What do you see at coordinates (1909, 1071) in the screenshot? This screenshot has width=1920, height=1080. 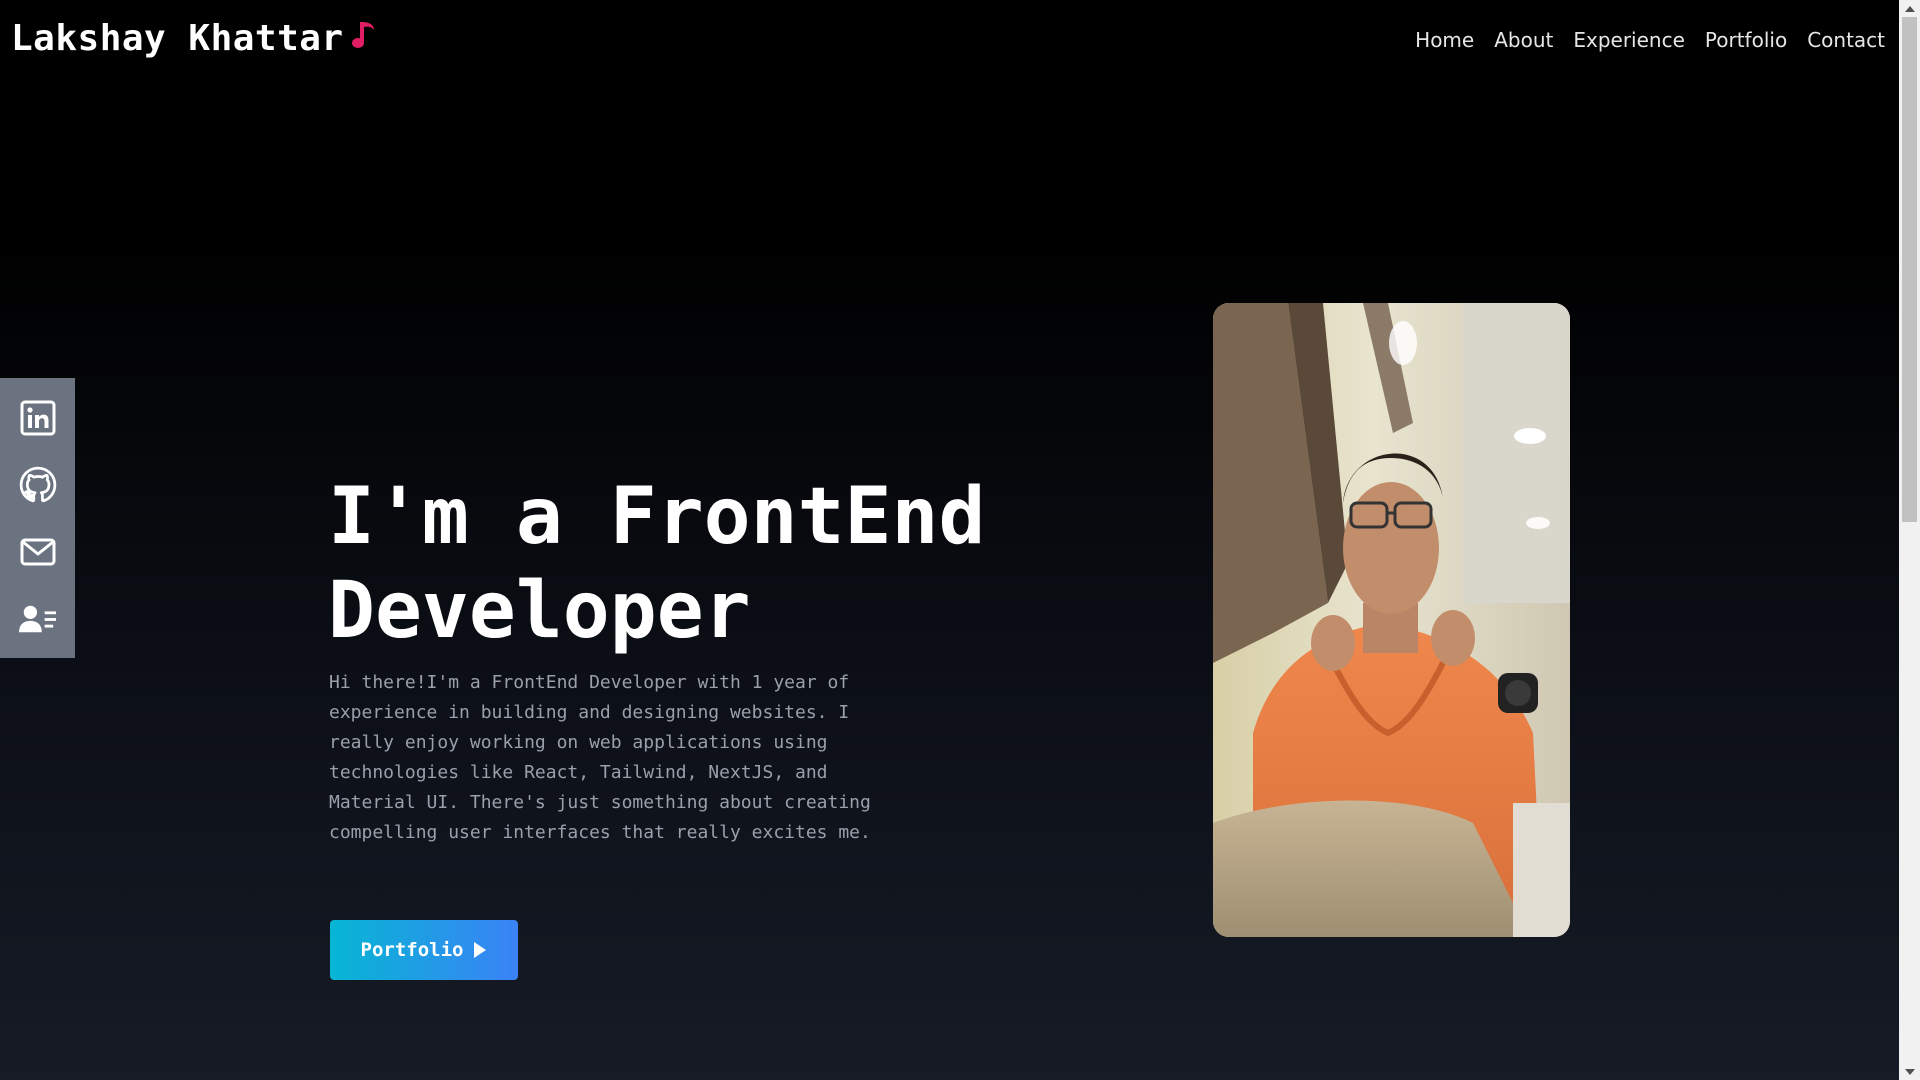 I see `scroll-down-arrow-icon` at bounding box center [1909, 1071].